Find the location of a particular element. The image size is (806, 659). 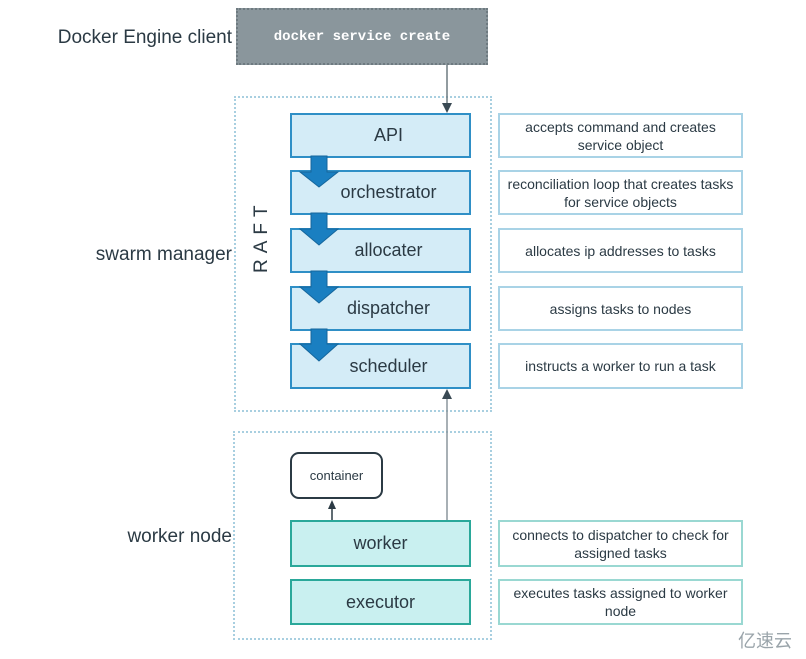

connector-arrows is located at coordinates (375, 292).